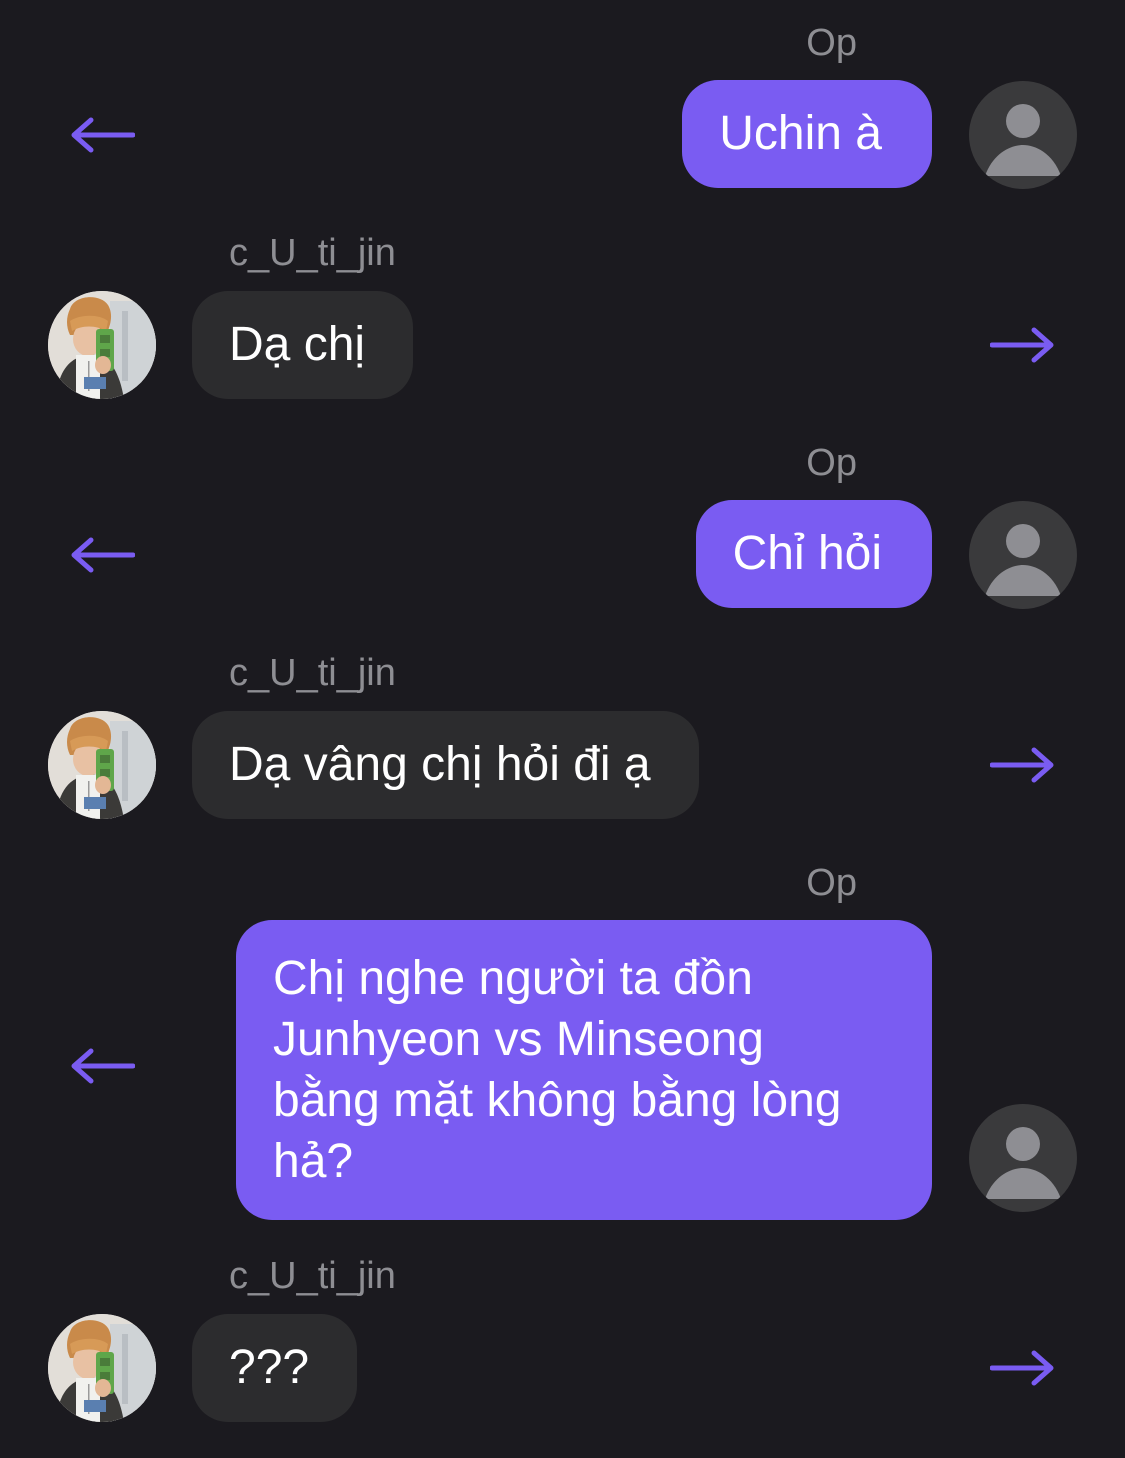  Describe the element at coordinates (807, 134) in the screenshot. I see `message-bubble-sent: Uchin à` at that location.